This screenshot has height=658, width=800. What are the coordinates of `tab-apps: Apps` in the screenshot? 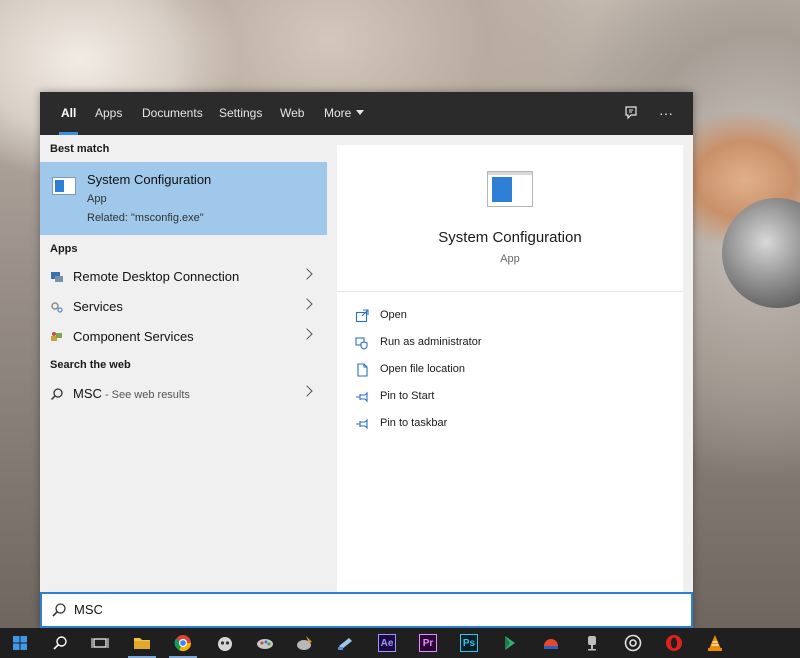 It's located at (108, 113).